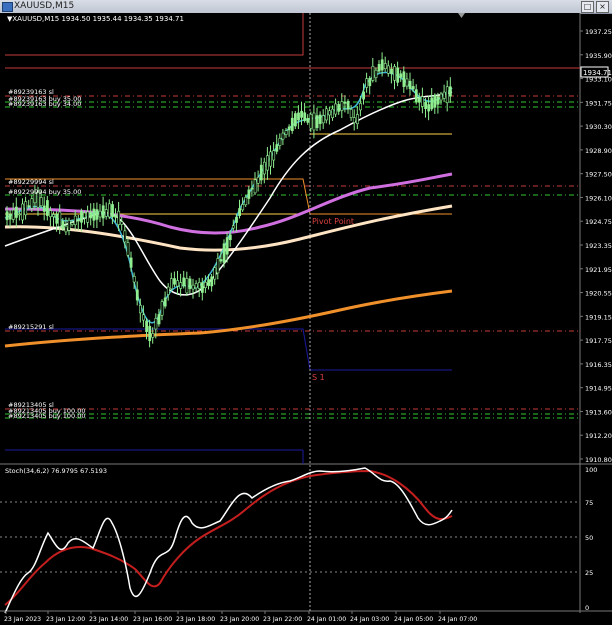 This screenshot has height=625, width=612. What do you see at coordinates (47, 416) in the screenshot?
I see `order-4-buy2-label: #89213405 buy 100.00` at bounding box center [47, 416].